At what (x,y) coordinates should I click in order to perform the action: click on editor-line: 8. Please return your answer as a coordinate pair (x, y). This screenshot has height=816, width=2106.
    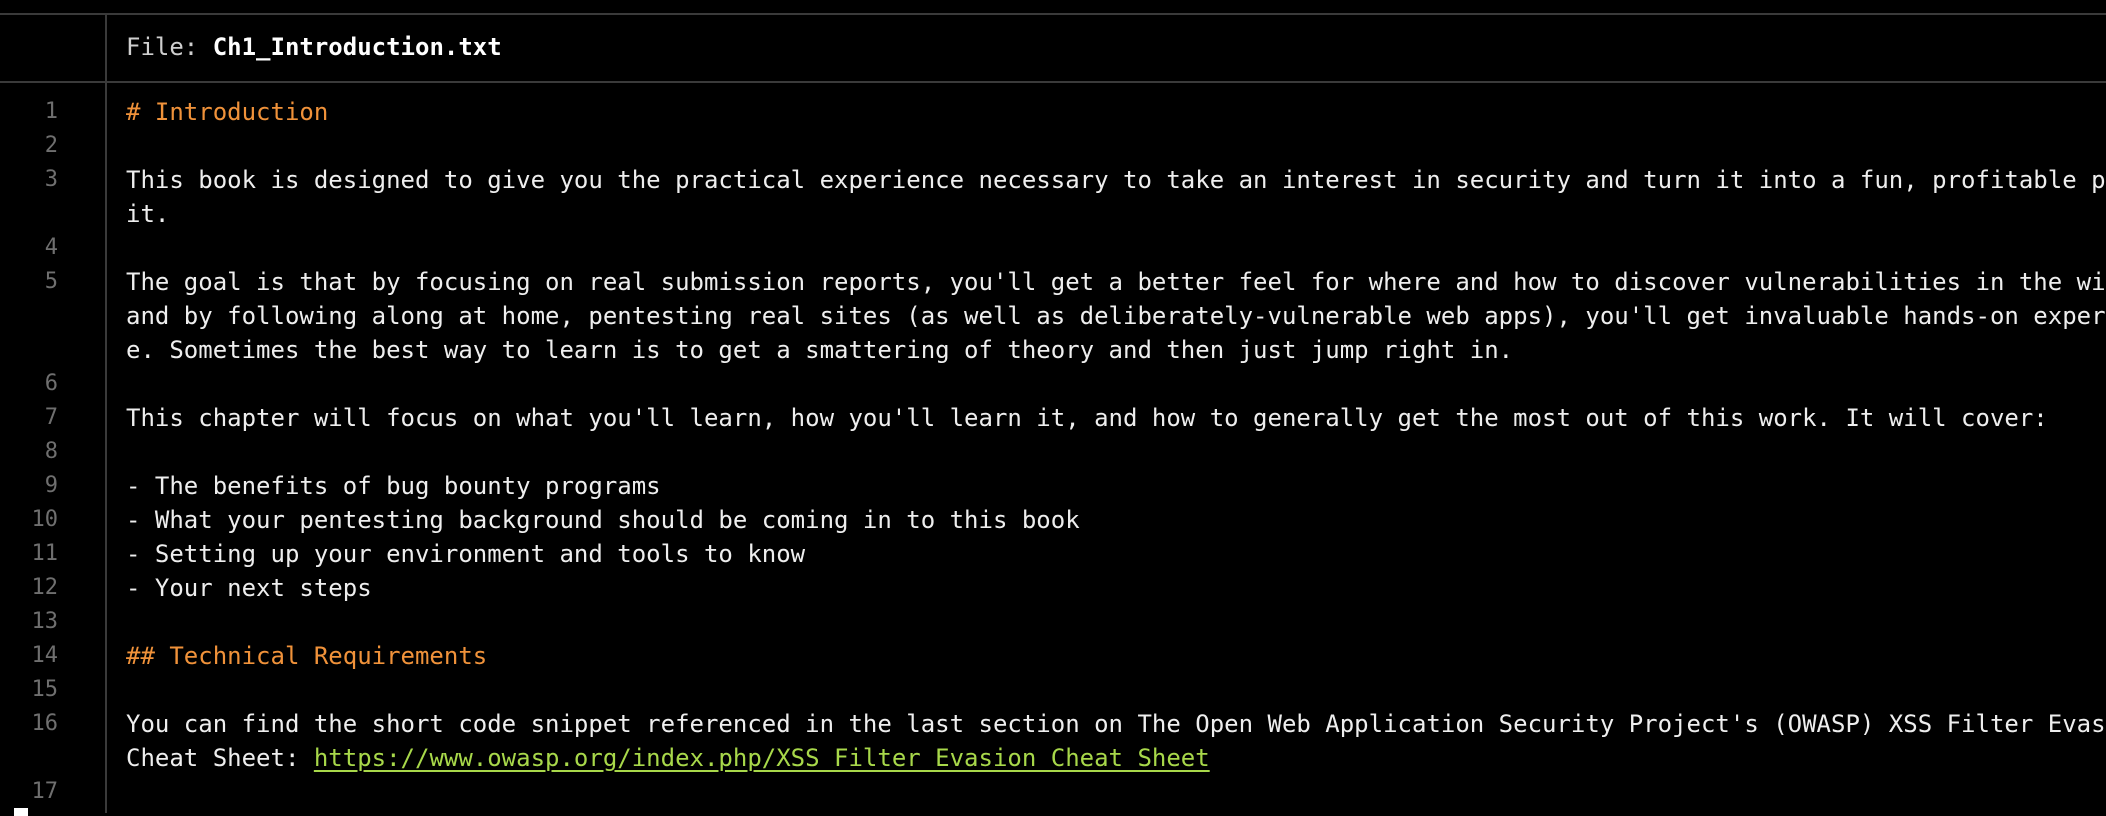
    Looking at the image, I should click on (1053, 452).